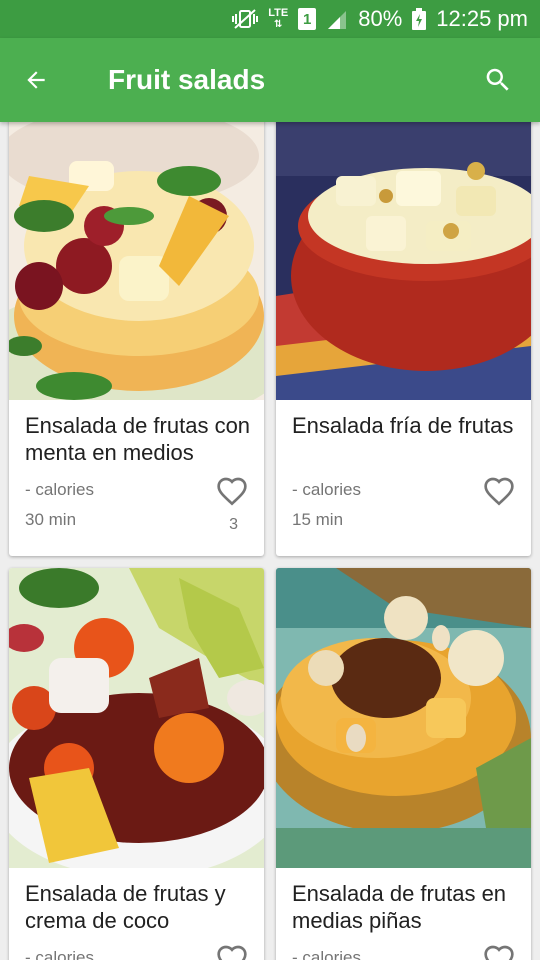  Describe the element at coordinates (482, 18) in the screenshot. I see `clock: 12:25 pm` at that location.